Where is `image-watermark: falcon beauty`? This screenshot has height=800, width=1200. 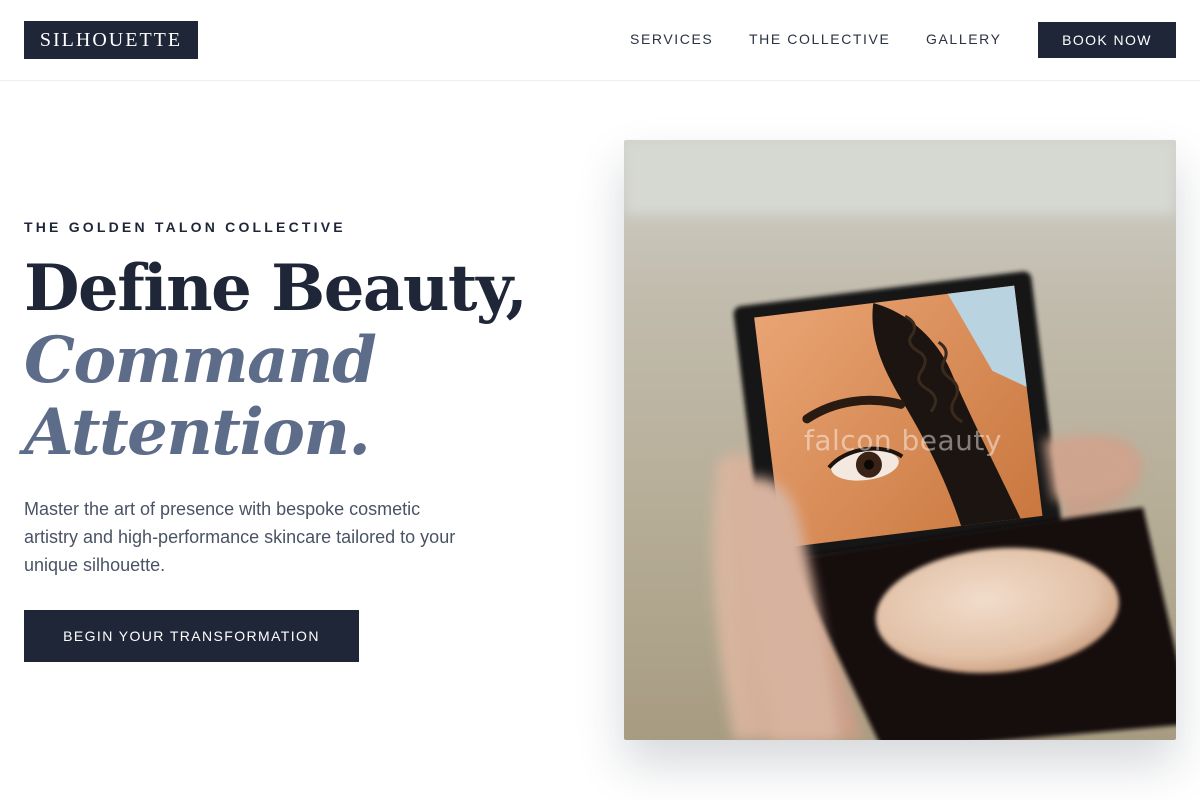
image-watermark: falcon beauty is located at coordinates (903, 440).